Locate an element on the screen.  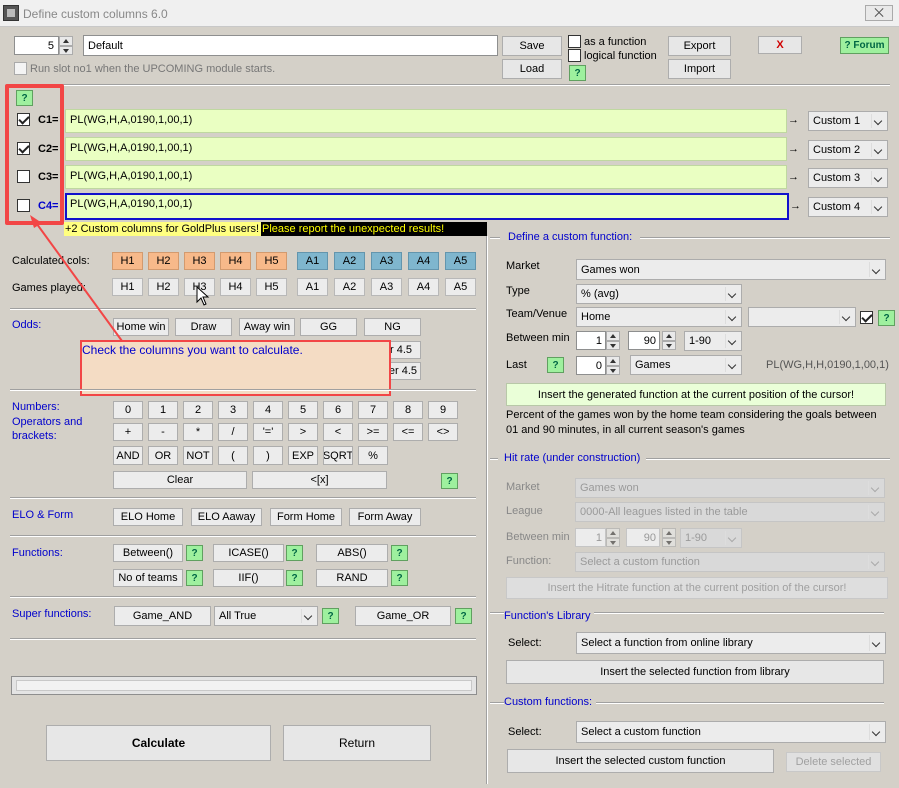
delete-selected-button: Delete selected is located at coordinates (833, 762).